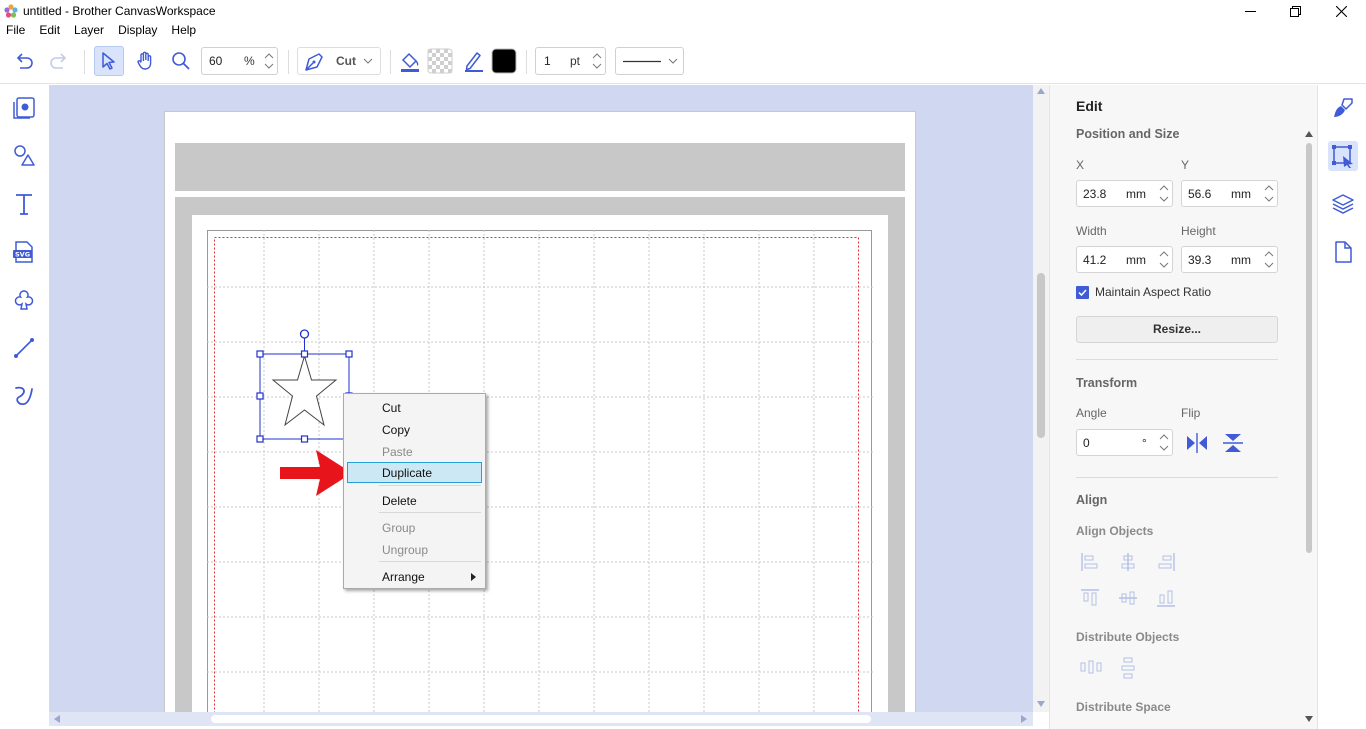 The height and width of the screenshot is (729, 1366). What do you see at coordinates (683, 11) in the screenshot?
I see `title-bar: untitled - Brother CanvasWorkspace` at bounding box center [683, 11].